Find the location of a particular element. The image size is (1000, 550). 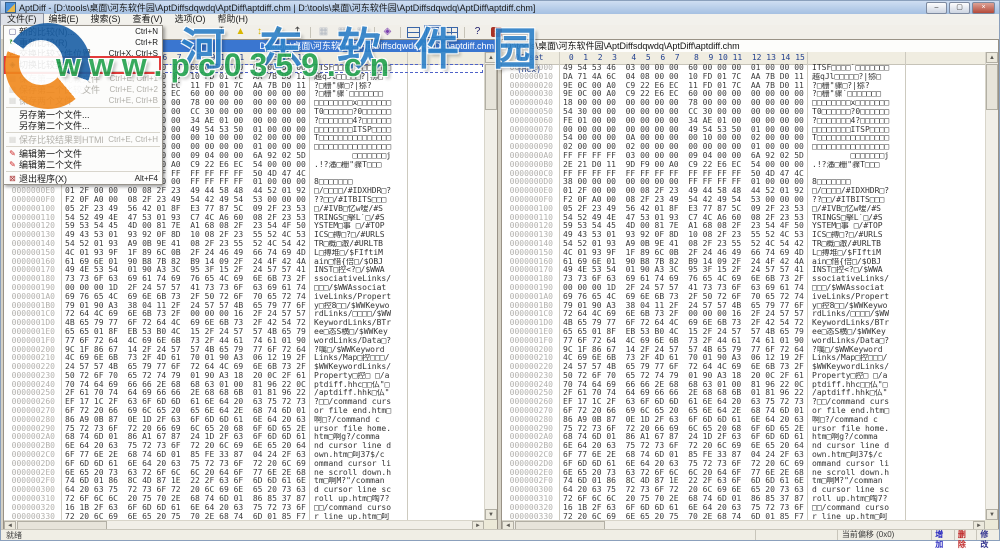

first-difference-icon: ↧ is located at coordinates (221, 32).